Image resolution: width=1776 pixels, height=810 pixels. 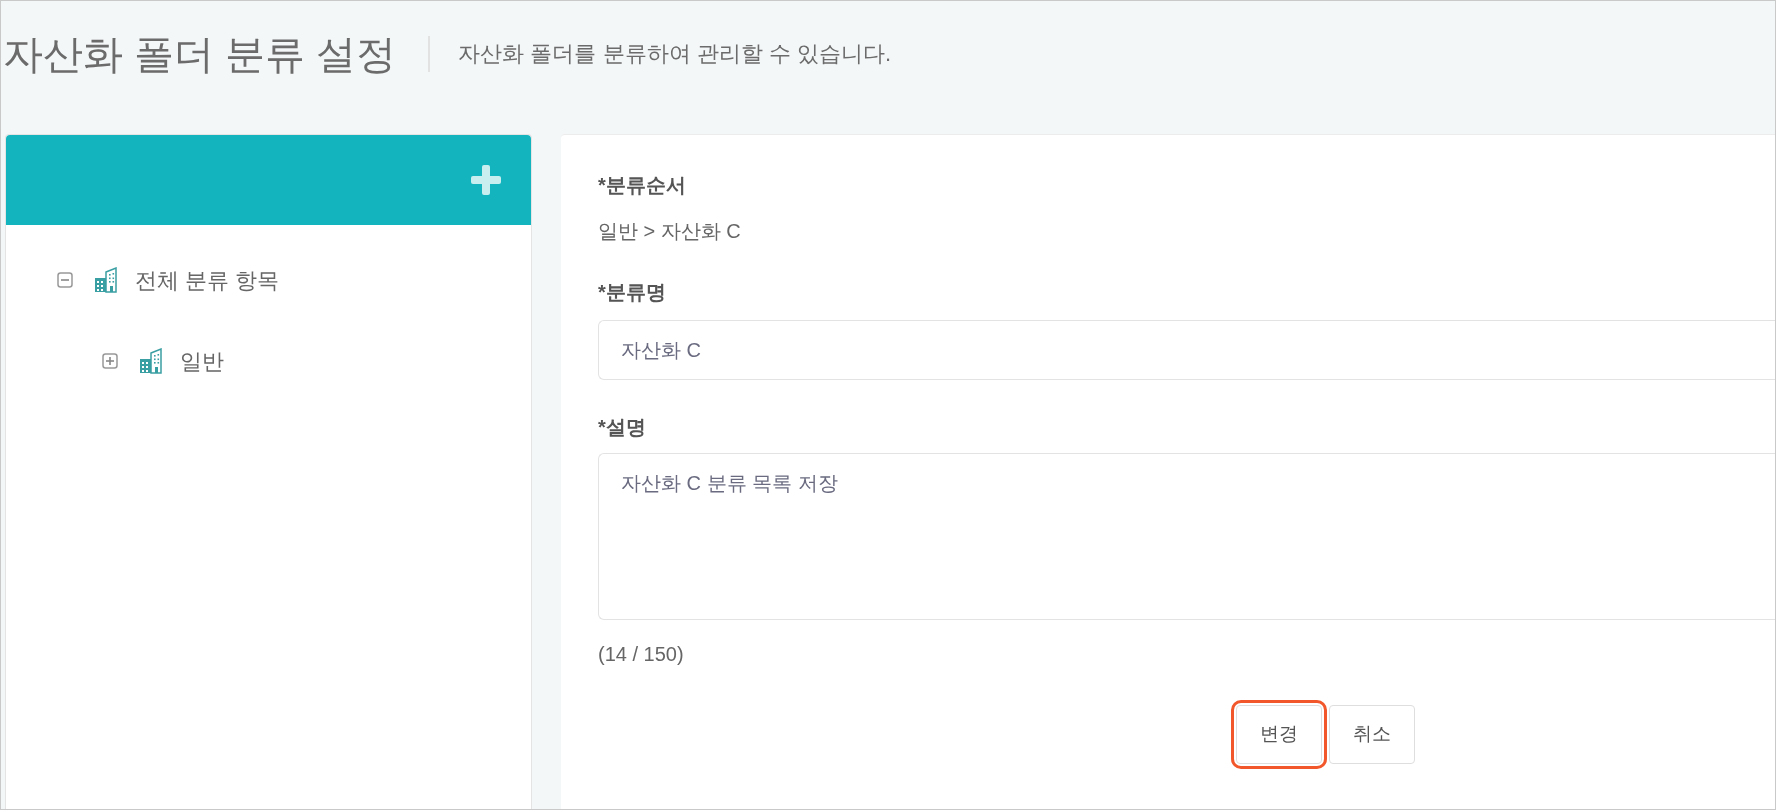 I want to click on page-title: 자산화 폴더 분류 설정, so click(x=200, y=54).